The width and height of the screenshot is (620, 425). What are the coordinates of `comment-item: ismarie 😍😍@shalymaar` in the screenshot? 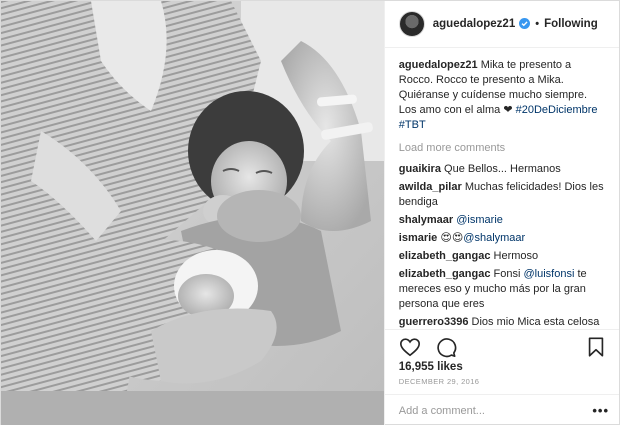 It's located at (503, 238).